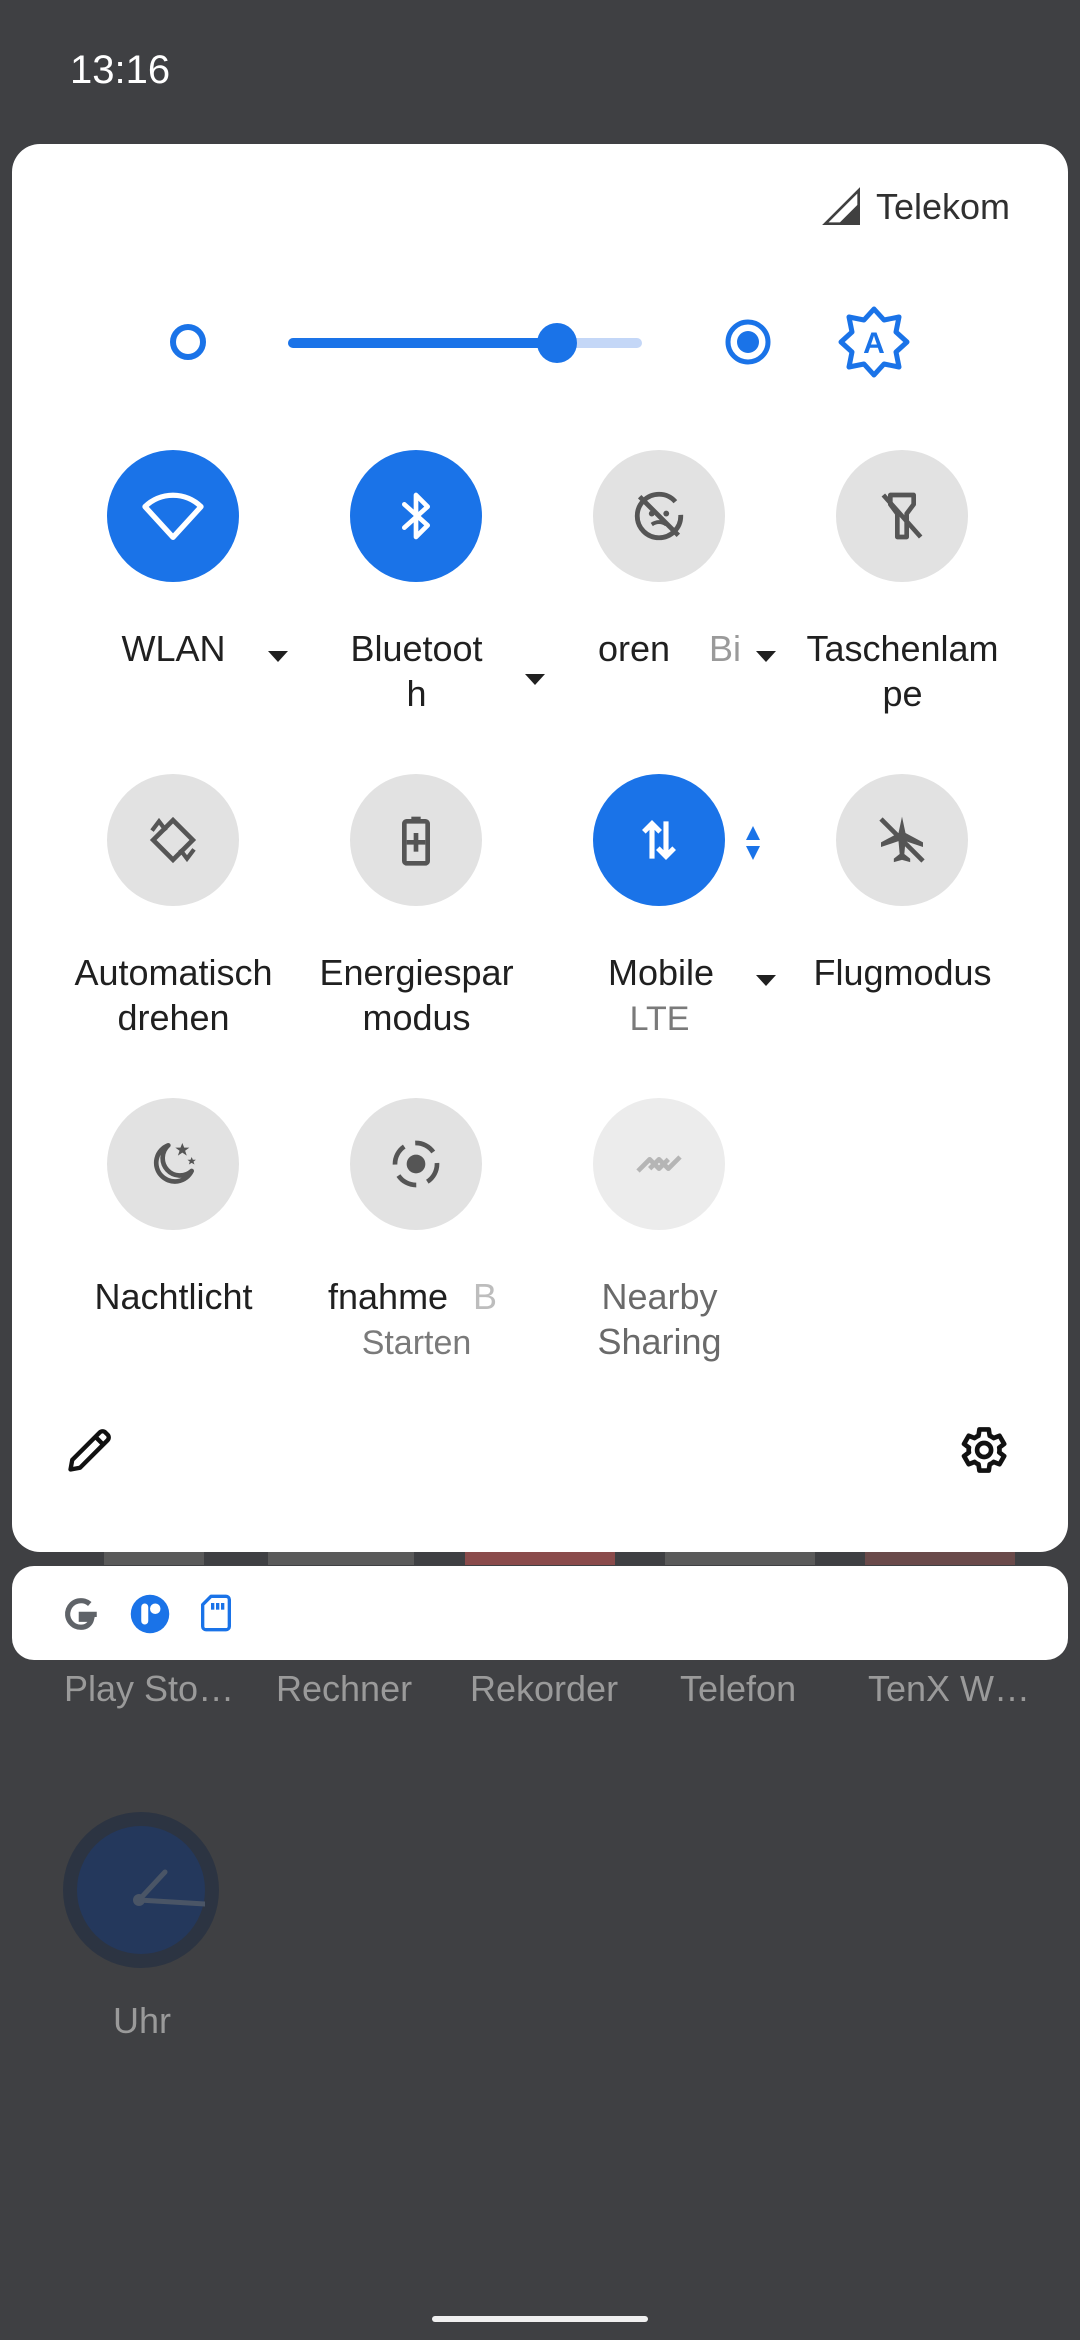  I want to click on app-notification-icon, so click(150, 1614).